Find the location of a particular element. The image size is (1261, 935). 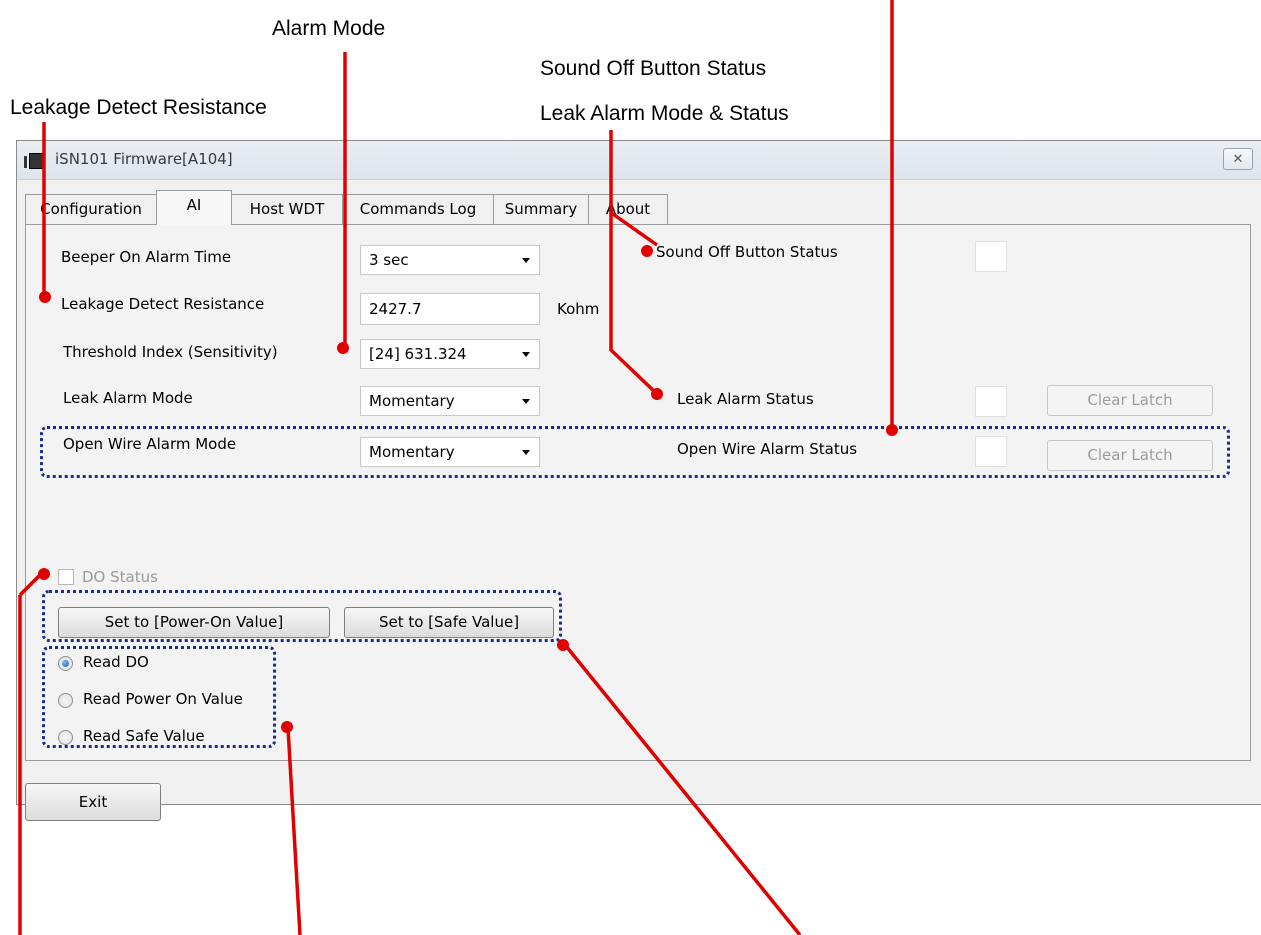

dot-read-radios is located at coordinates (287, 727).